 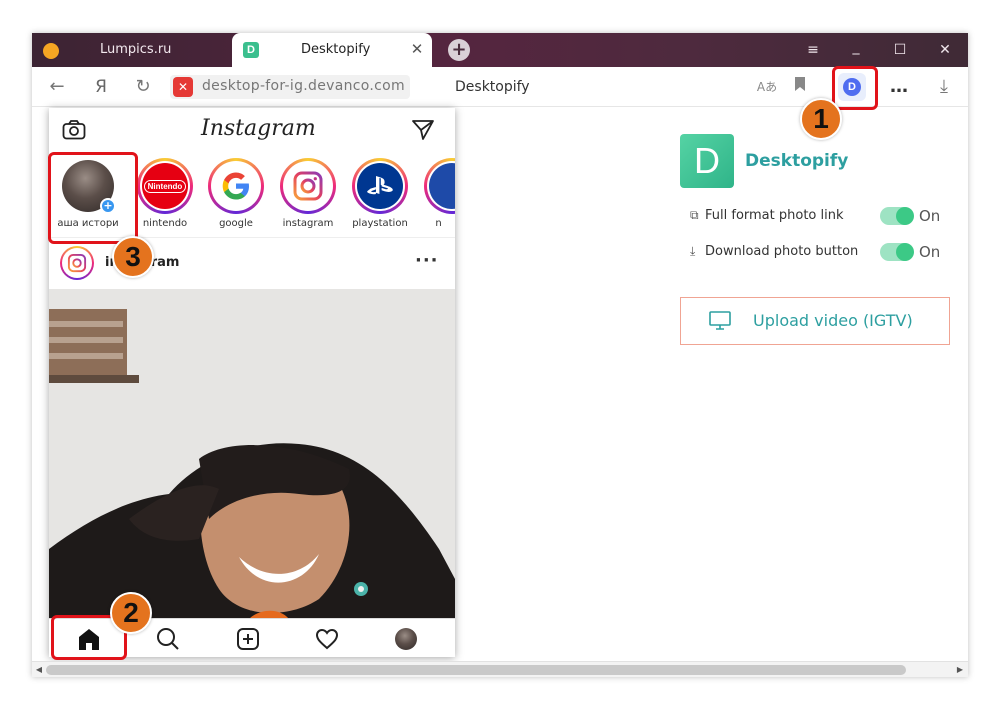 I want to click on minimize-icon: _, so click(x=856, y=47).